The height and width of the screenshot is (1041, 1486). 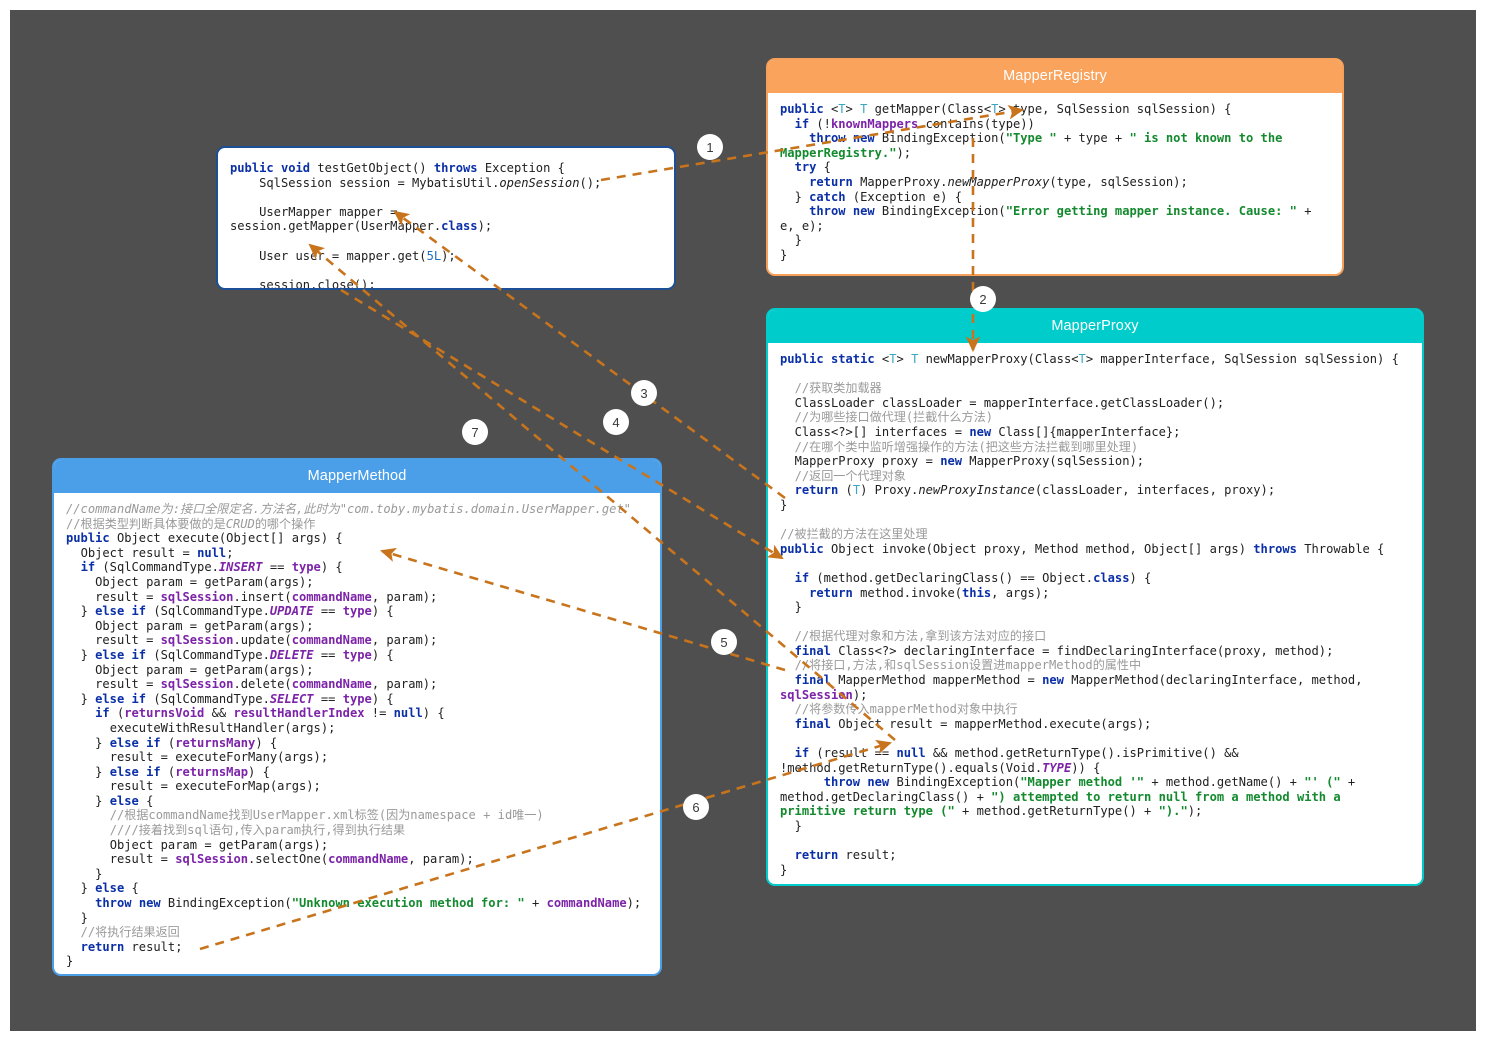 I want to click on mapper-method-title: MapperMethod, so click(x=357, y=476).